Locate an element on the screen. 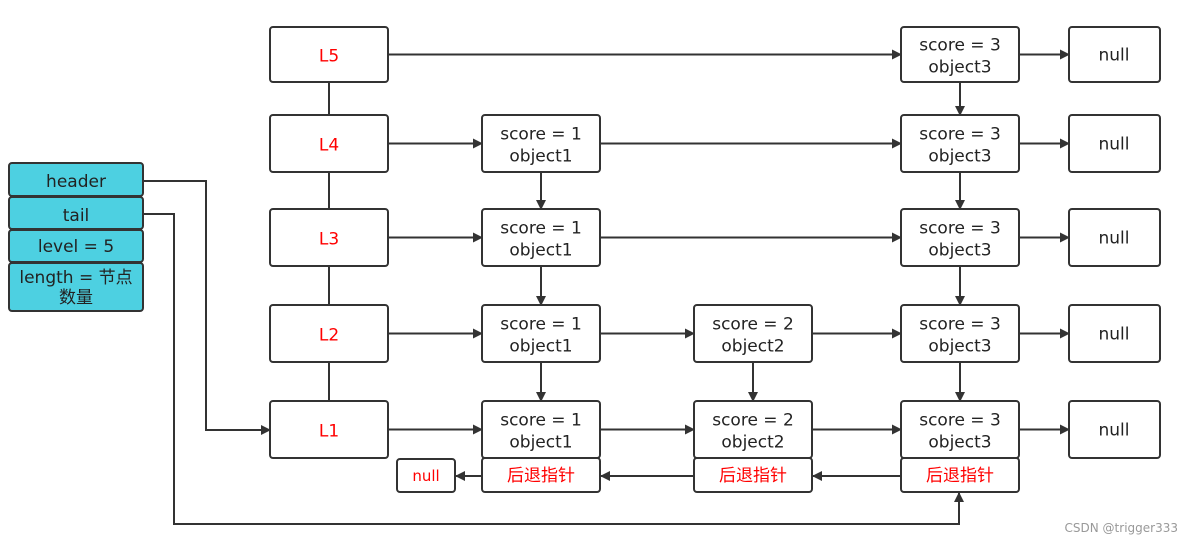 The height and width of the screenshot is (542, 1184). header-pointer is located at coordinates (207, 307).